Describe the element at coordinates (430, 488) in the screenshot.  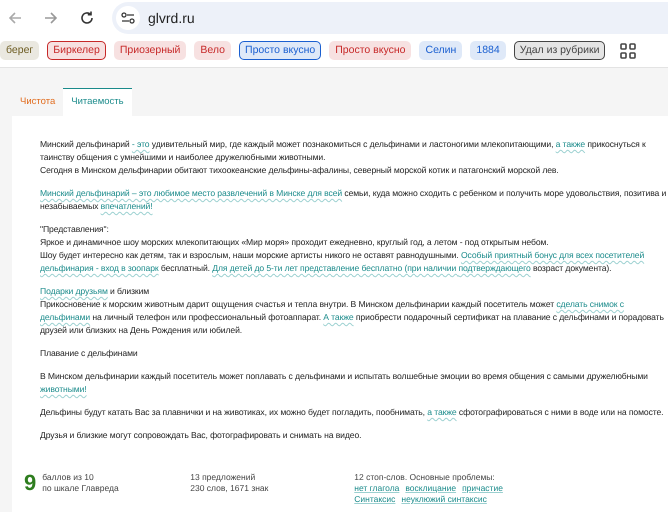
I see `problem-link: восклицание` at that location.